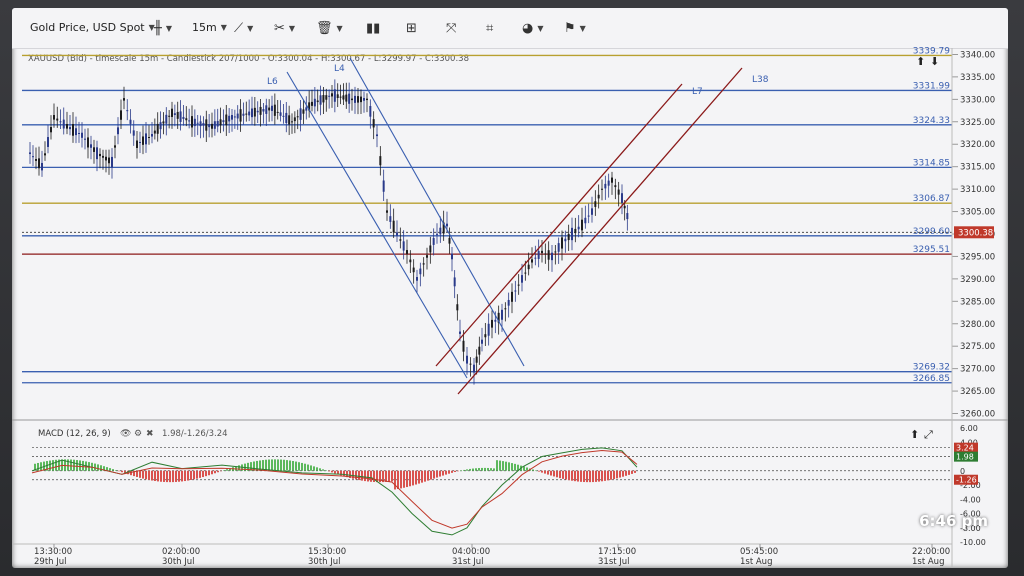 This screenshot has width=1024, height=576. I want to click on time-tick-date: 31st Jul, so click(468, 562).